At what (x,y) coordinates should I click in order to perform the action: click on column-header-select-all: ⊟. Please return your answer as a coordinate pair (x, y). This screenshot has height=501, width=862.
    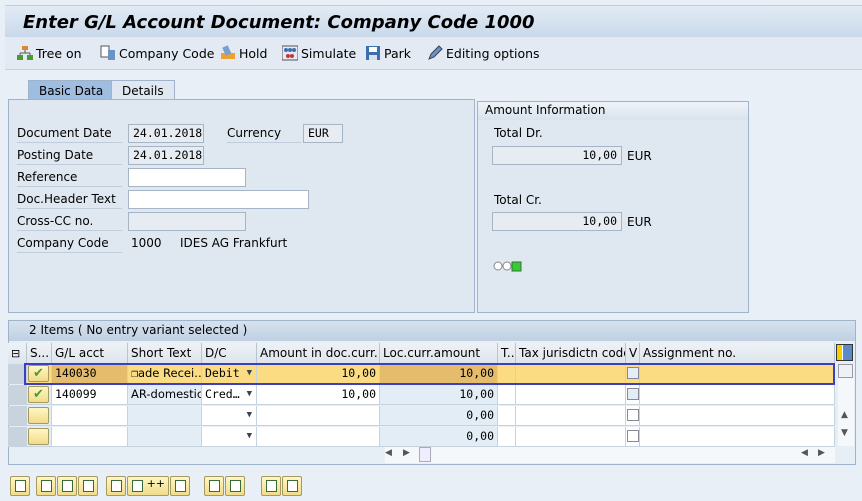
    Looking at the image, I should click on (17, 353).